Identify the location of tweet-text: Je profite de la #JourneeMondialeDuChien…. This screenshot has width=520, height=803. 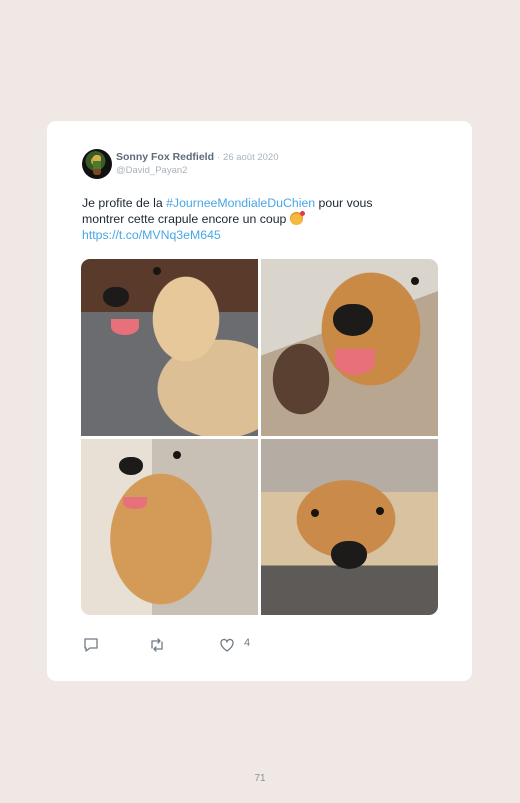
(247, 219).